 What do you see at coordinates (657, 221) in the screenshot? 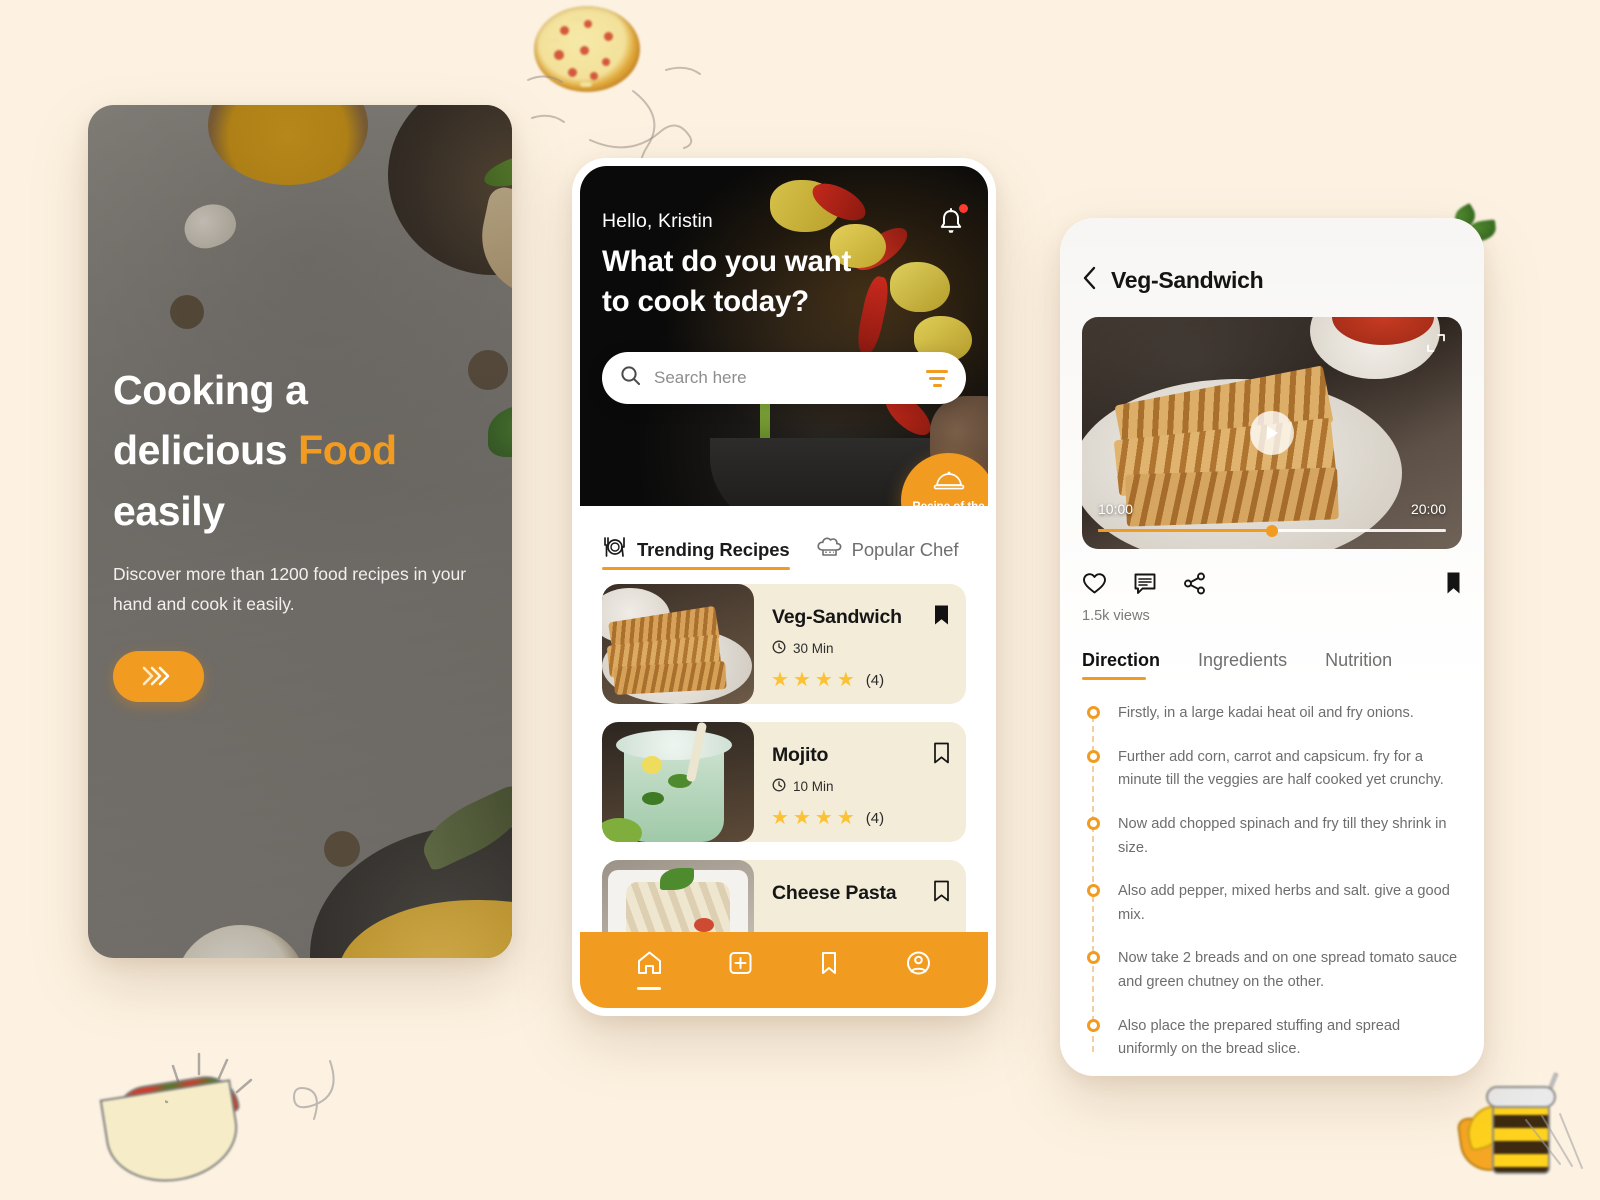
I see `greeting-text: Hello, Kristin` at bounding box center [657, 221].